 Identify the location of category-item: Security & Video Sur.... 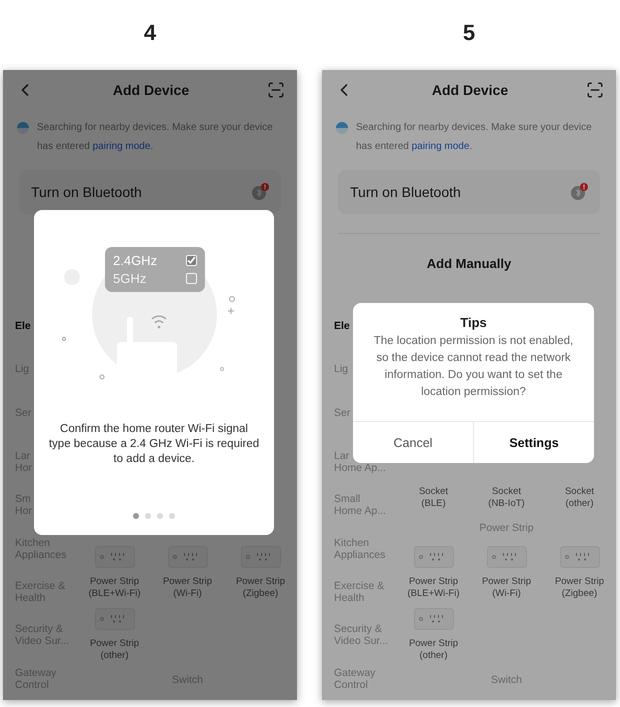
(365, 635).